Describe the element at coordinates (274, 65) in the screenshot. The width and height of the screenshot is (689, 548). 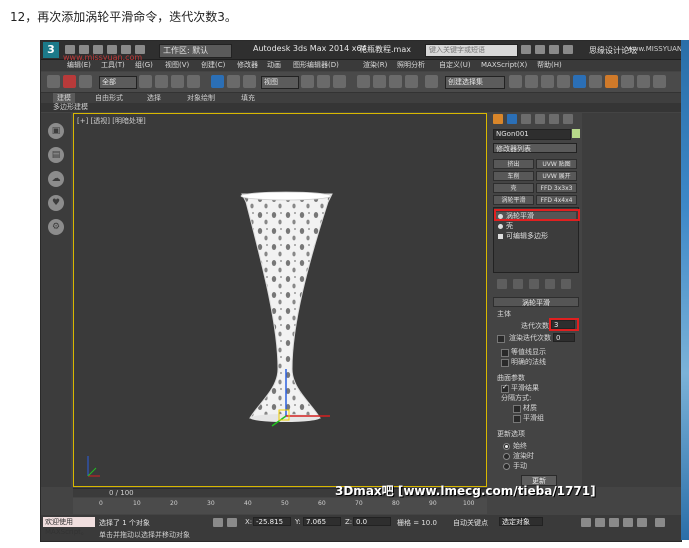
I see `menu-animation: 动画` at that location.